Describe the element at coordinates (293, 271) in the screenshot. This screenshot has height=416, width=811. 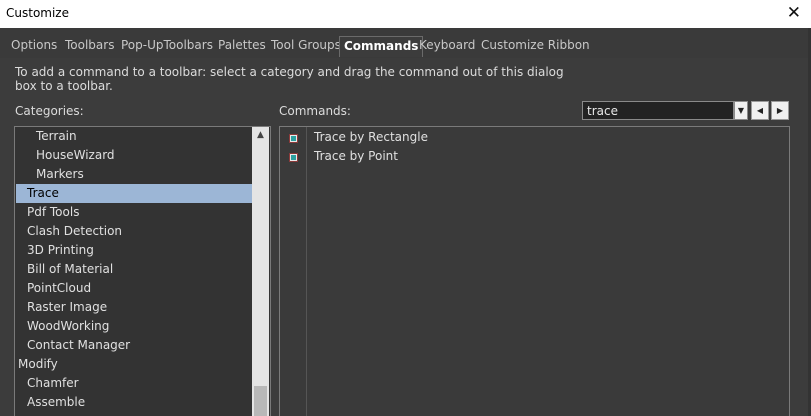
I see `commands-icon-gutter` at that location.